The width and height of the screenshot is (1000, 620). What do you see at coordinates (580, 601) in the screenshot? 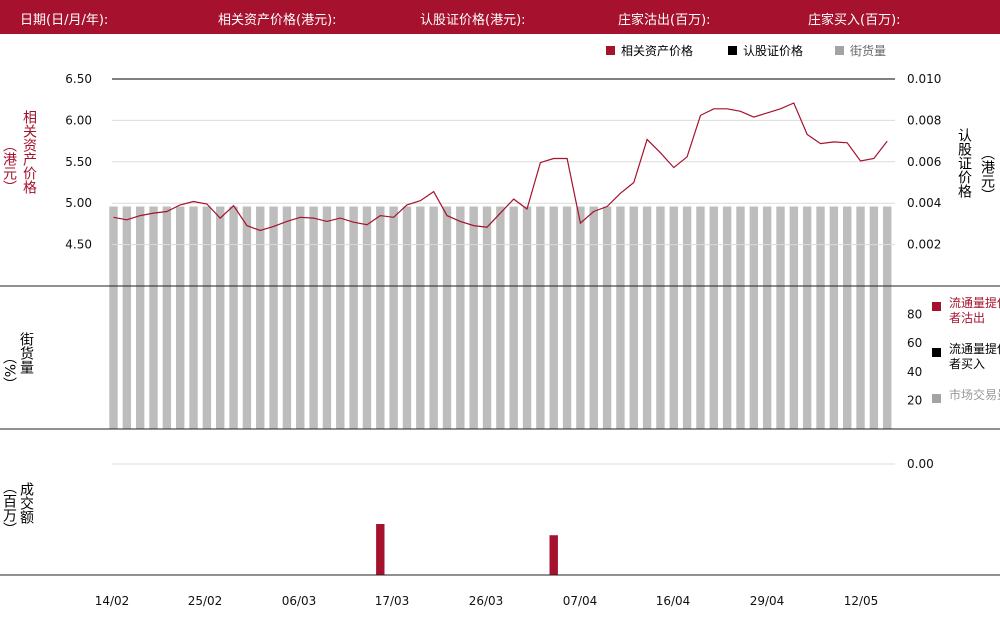
I see `x-tick-label: 07/04` at bounding box center [580, 601].